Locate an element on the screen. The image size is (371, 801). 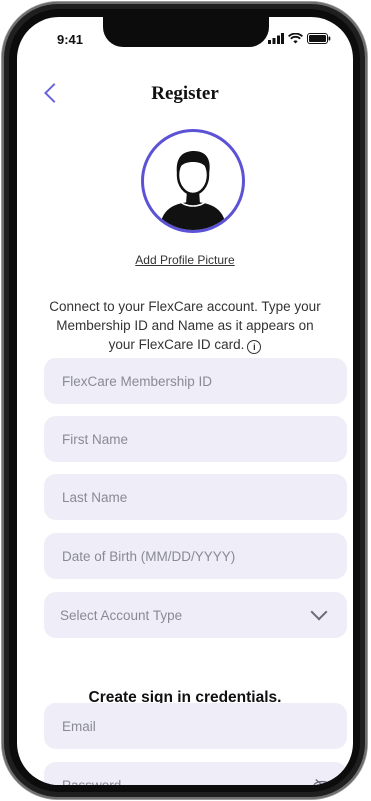
first-name-input is located at coordinates (195, 439).